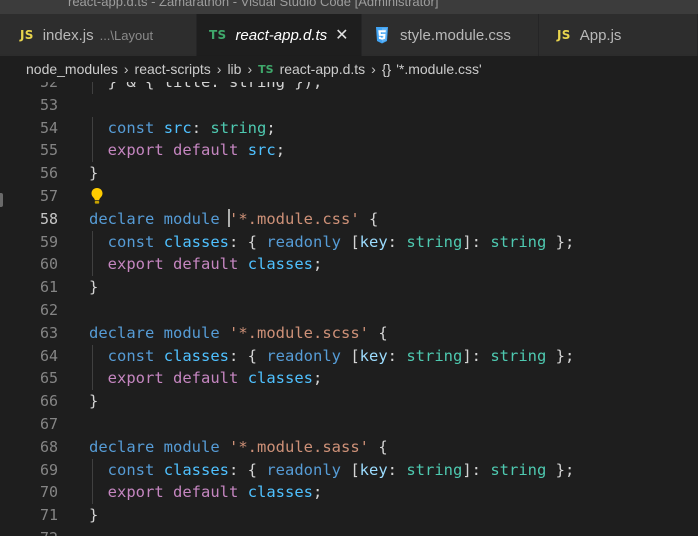 This screenshot has width=698, height=536. I want to click on code-token: module, so click(191, 332).